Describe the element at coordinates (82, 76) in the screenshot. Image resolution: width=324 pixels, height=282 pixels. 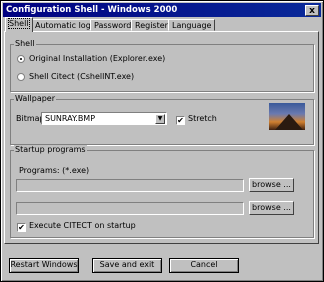
I see `radio-citect-label: Shell Citect (CshellNT.exe)` at that location.